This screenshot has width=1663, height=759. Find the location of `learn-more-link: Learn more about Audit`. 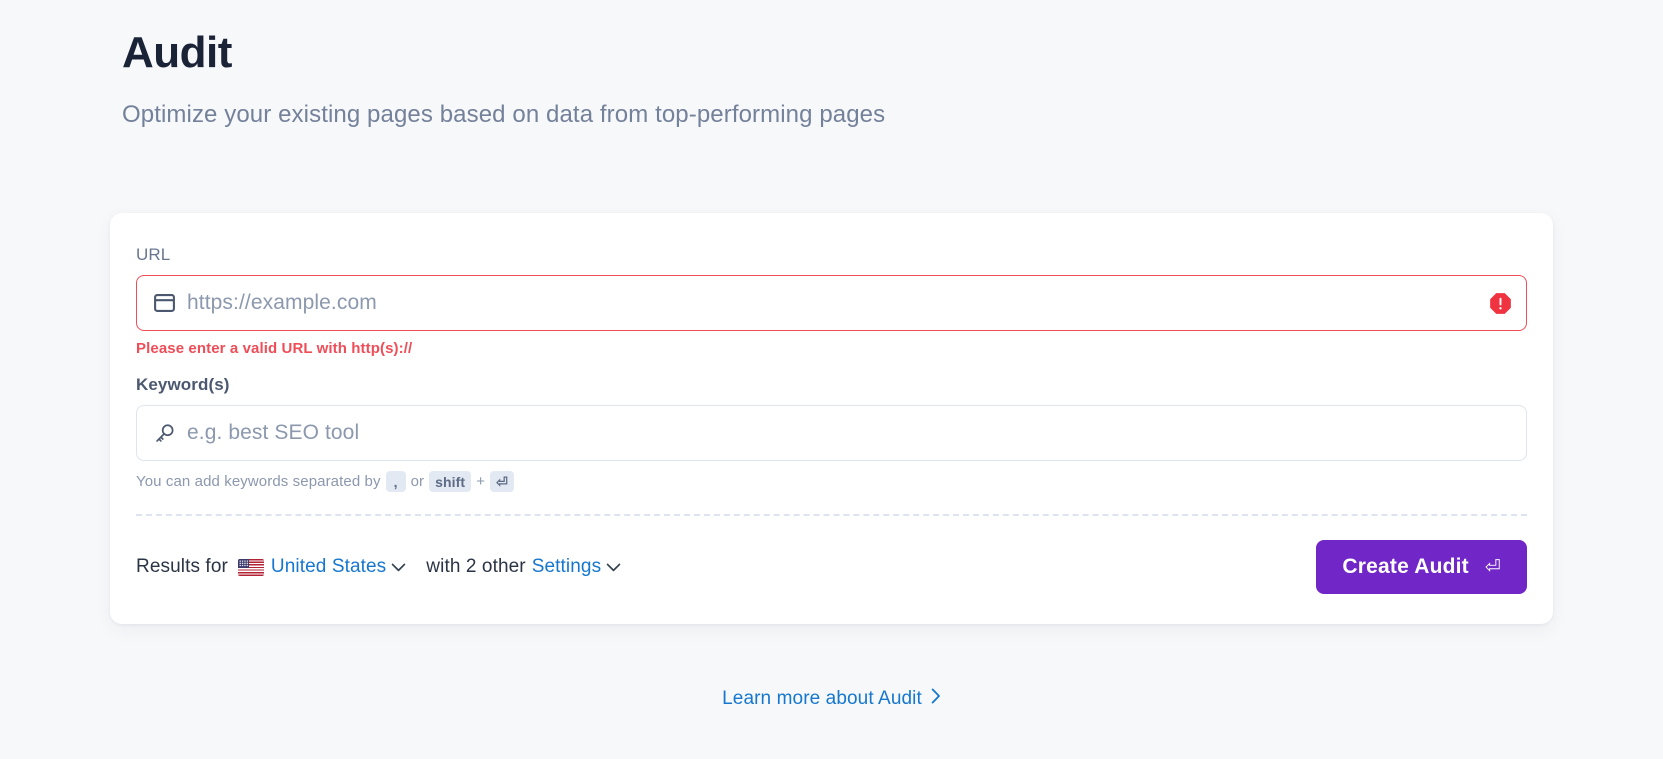

learn-more-link: Learn more about Audit is located at coordinates (831, 699).